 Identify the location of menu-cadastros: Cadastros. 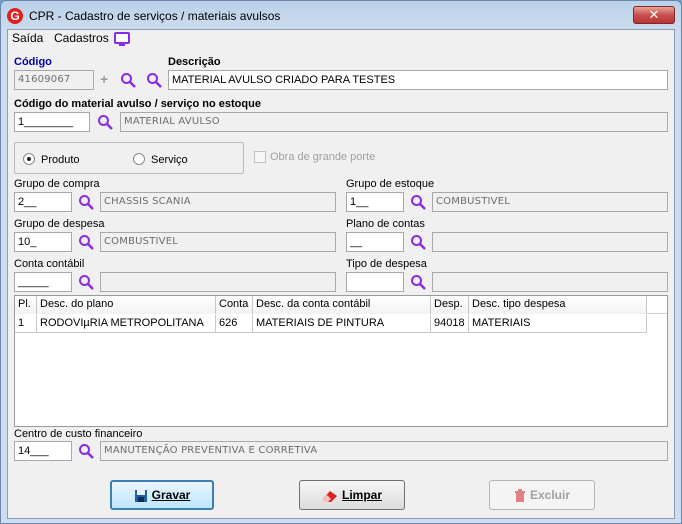
(81, 38).